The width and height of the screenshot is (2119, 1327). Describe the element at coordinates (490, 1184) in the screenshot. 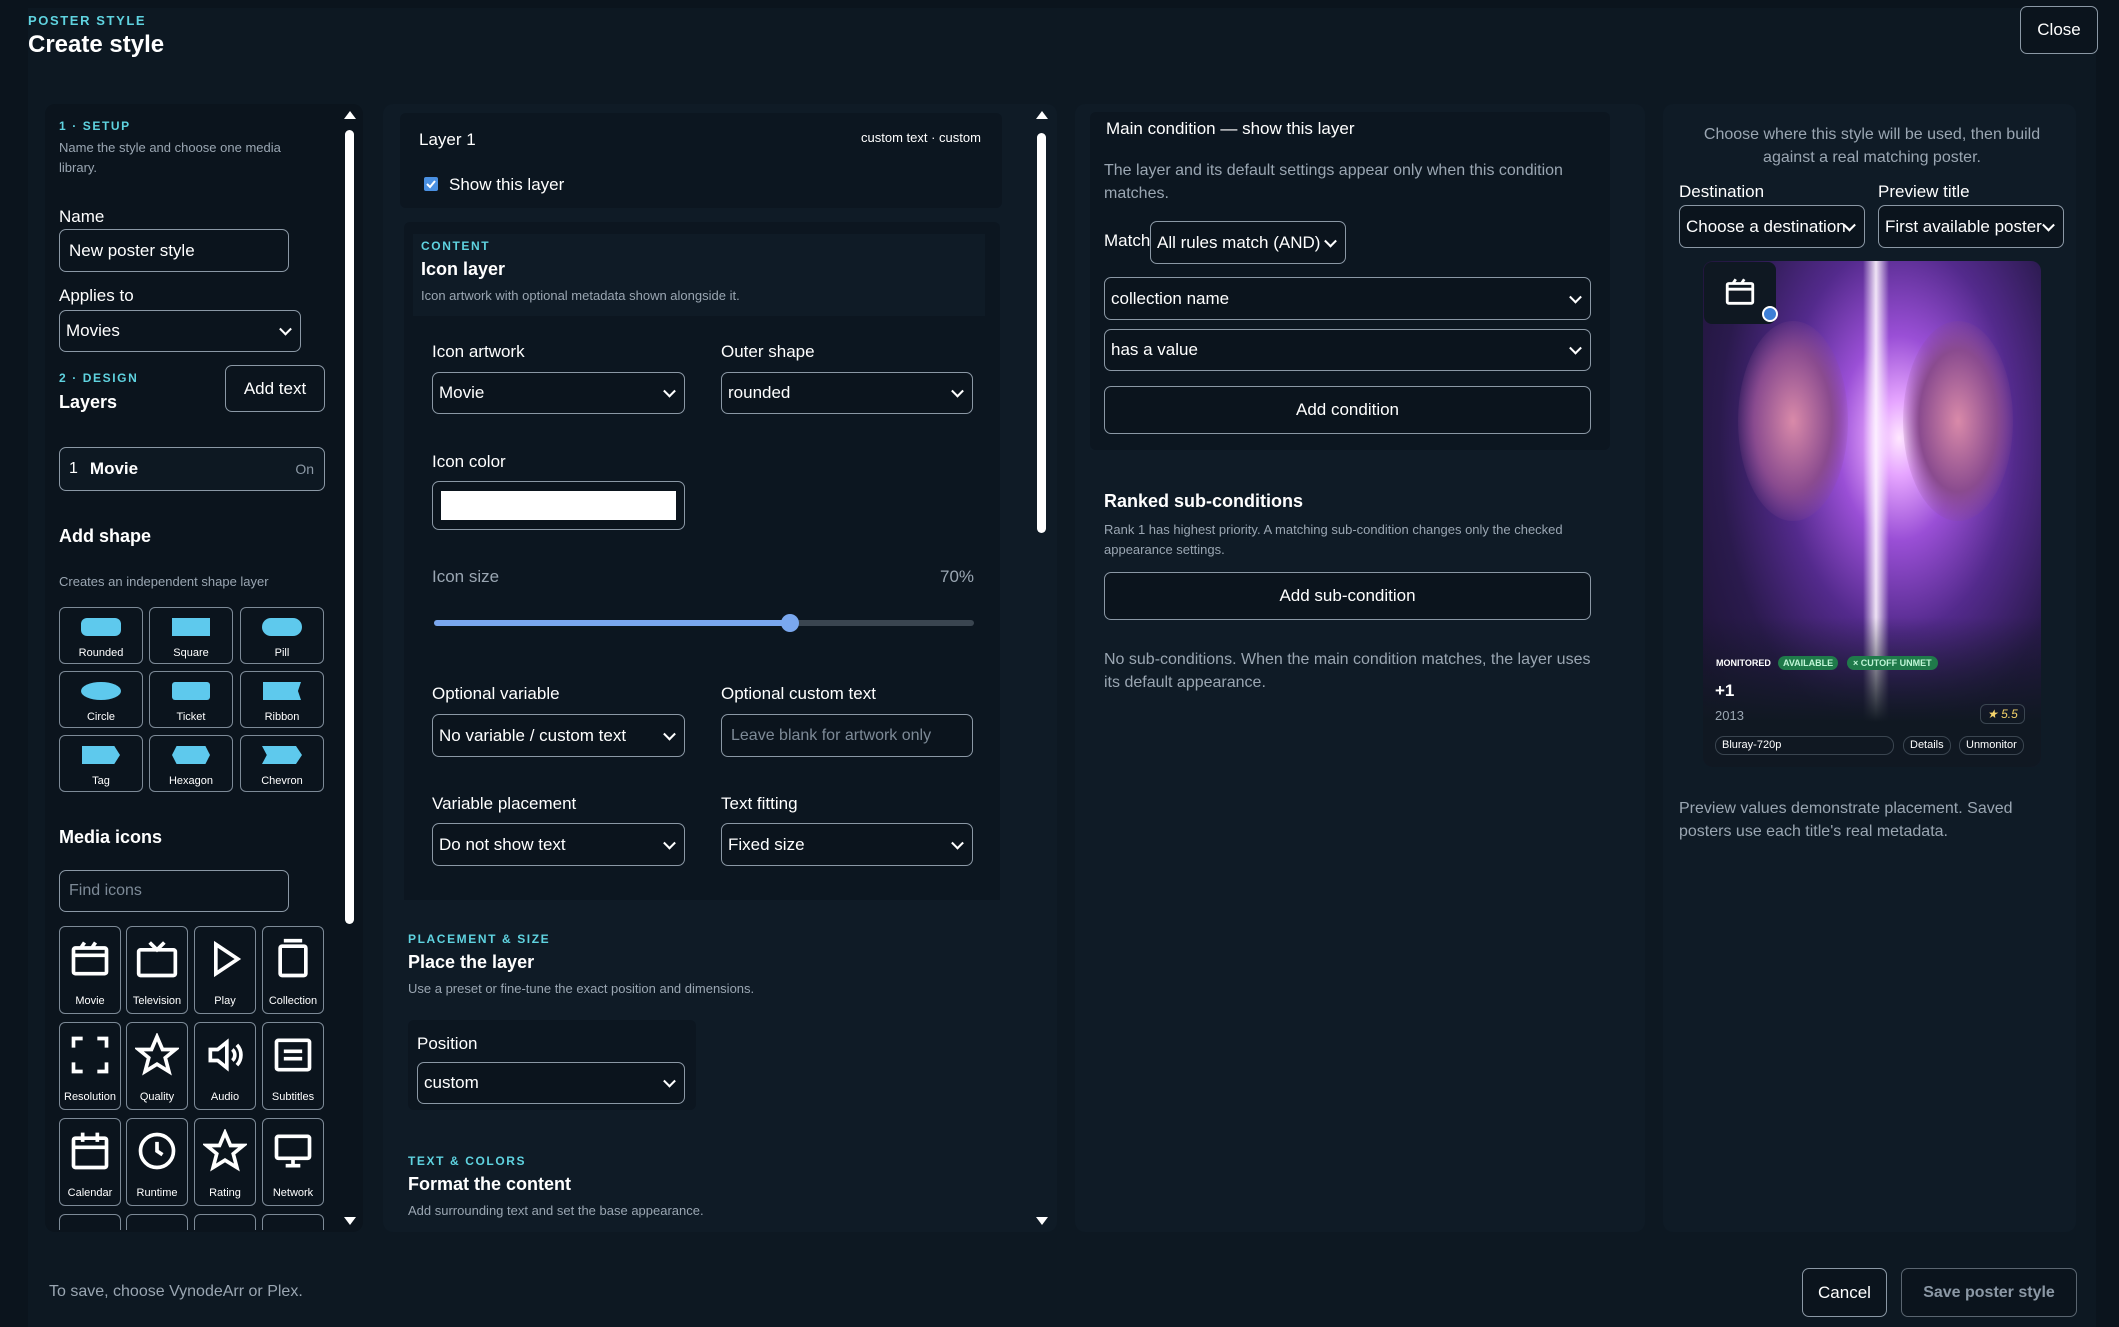

I see `text-colors-title: Format the content` at that location.